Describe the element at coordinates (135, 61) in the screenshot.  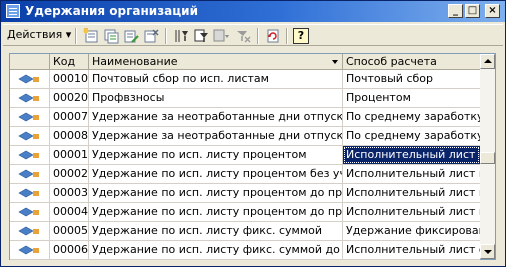
I see `column-header-name-label: Наименование` at that location.